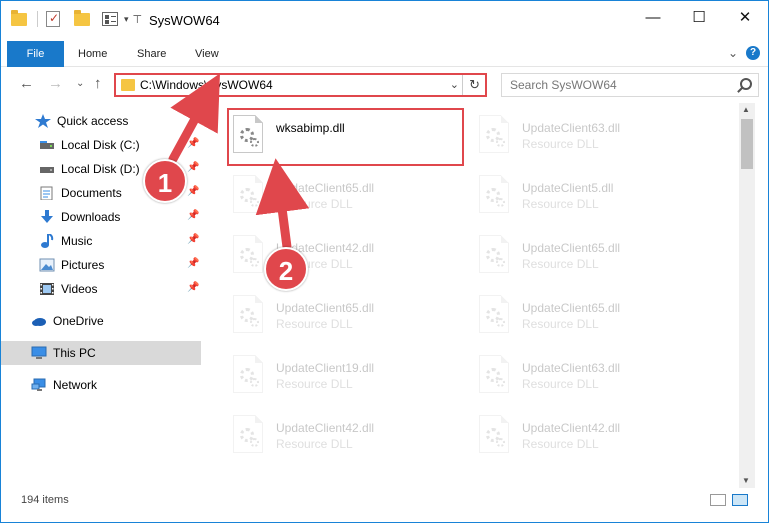 The height and width of the screenshot is (523, 769). I want to click on search-input: Search SysWOW64, so click(630, 85).